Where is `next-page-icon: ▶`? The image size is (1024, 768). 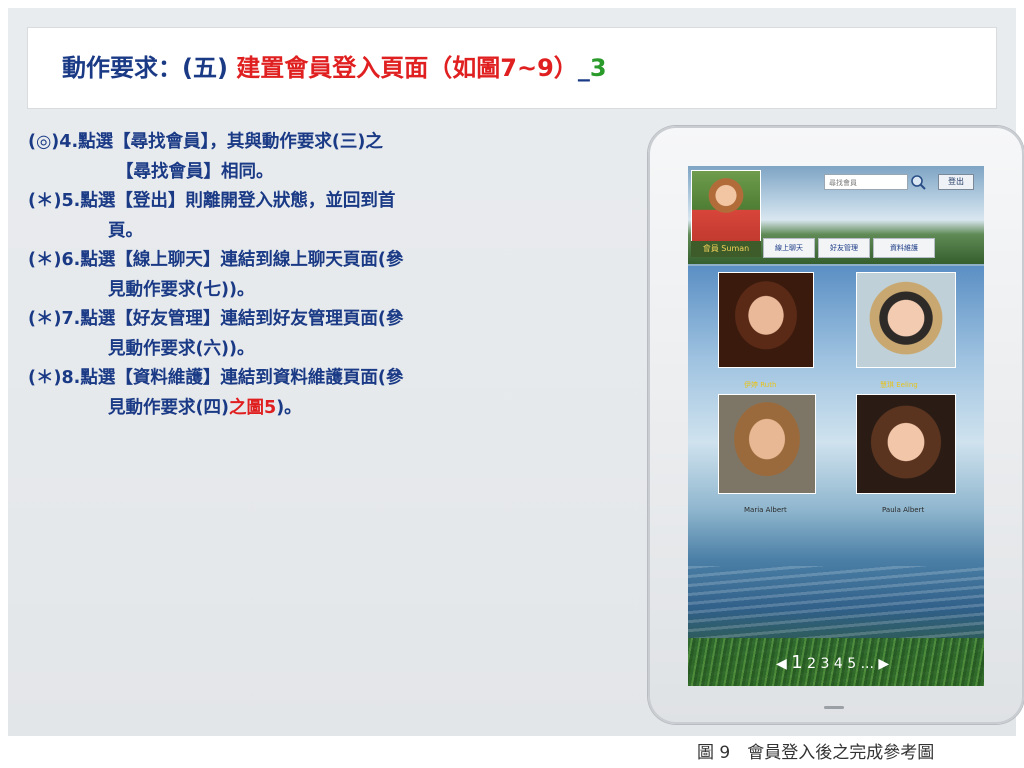
next-page-icon: ▶ is located at coordinates (883, 664).